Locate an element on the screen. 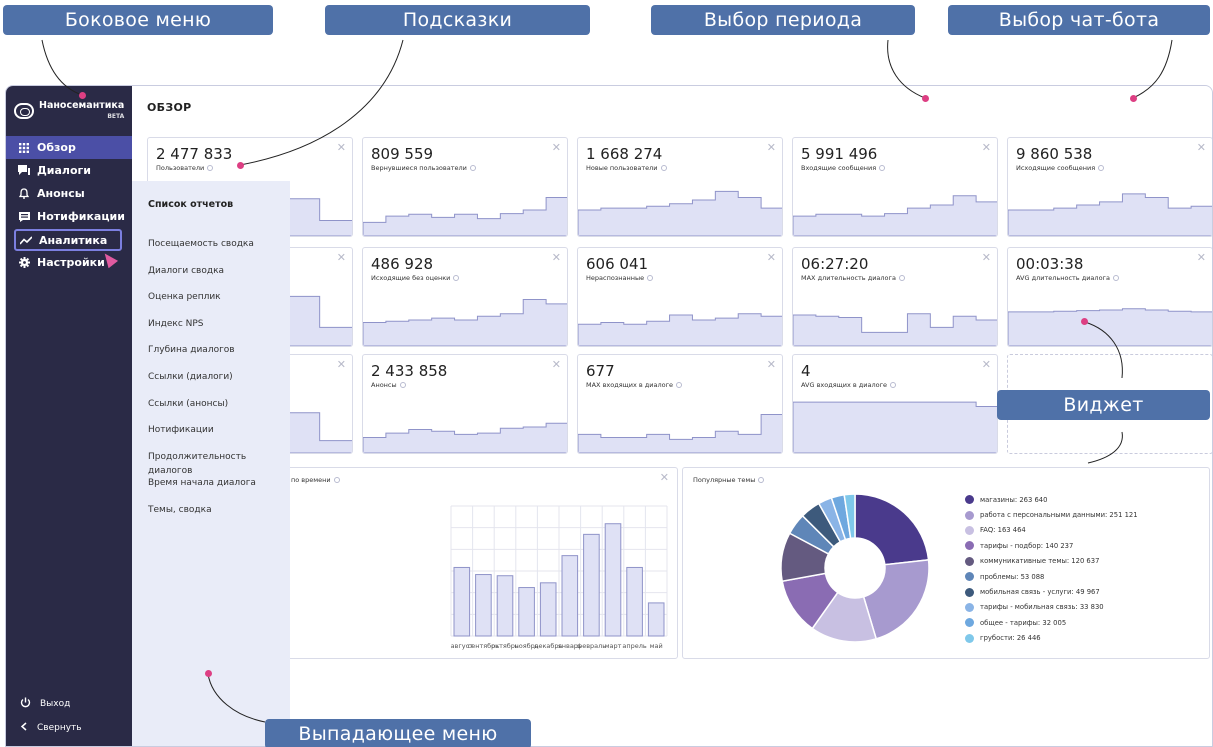 This screenshot has width=1213, height=747. legend-item: магазины: 263 640 is located at coordinates (1051, 499).